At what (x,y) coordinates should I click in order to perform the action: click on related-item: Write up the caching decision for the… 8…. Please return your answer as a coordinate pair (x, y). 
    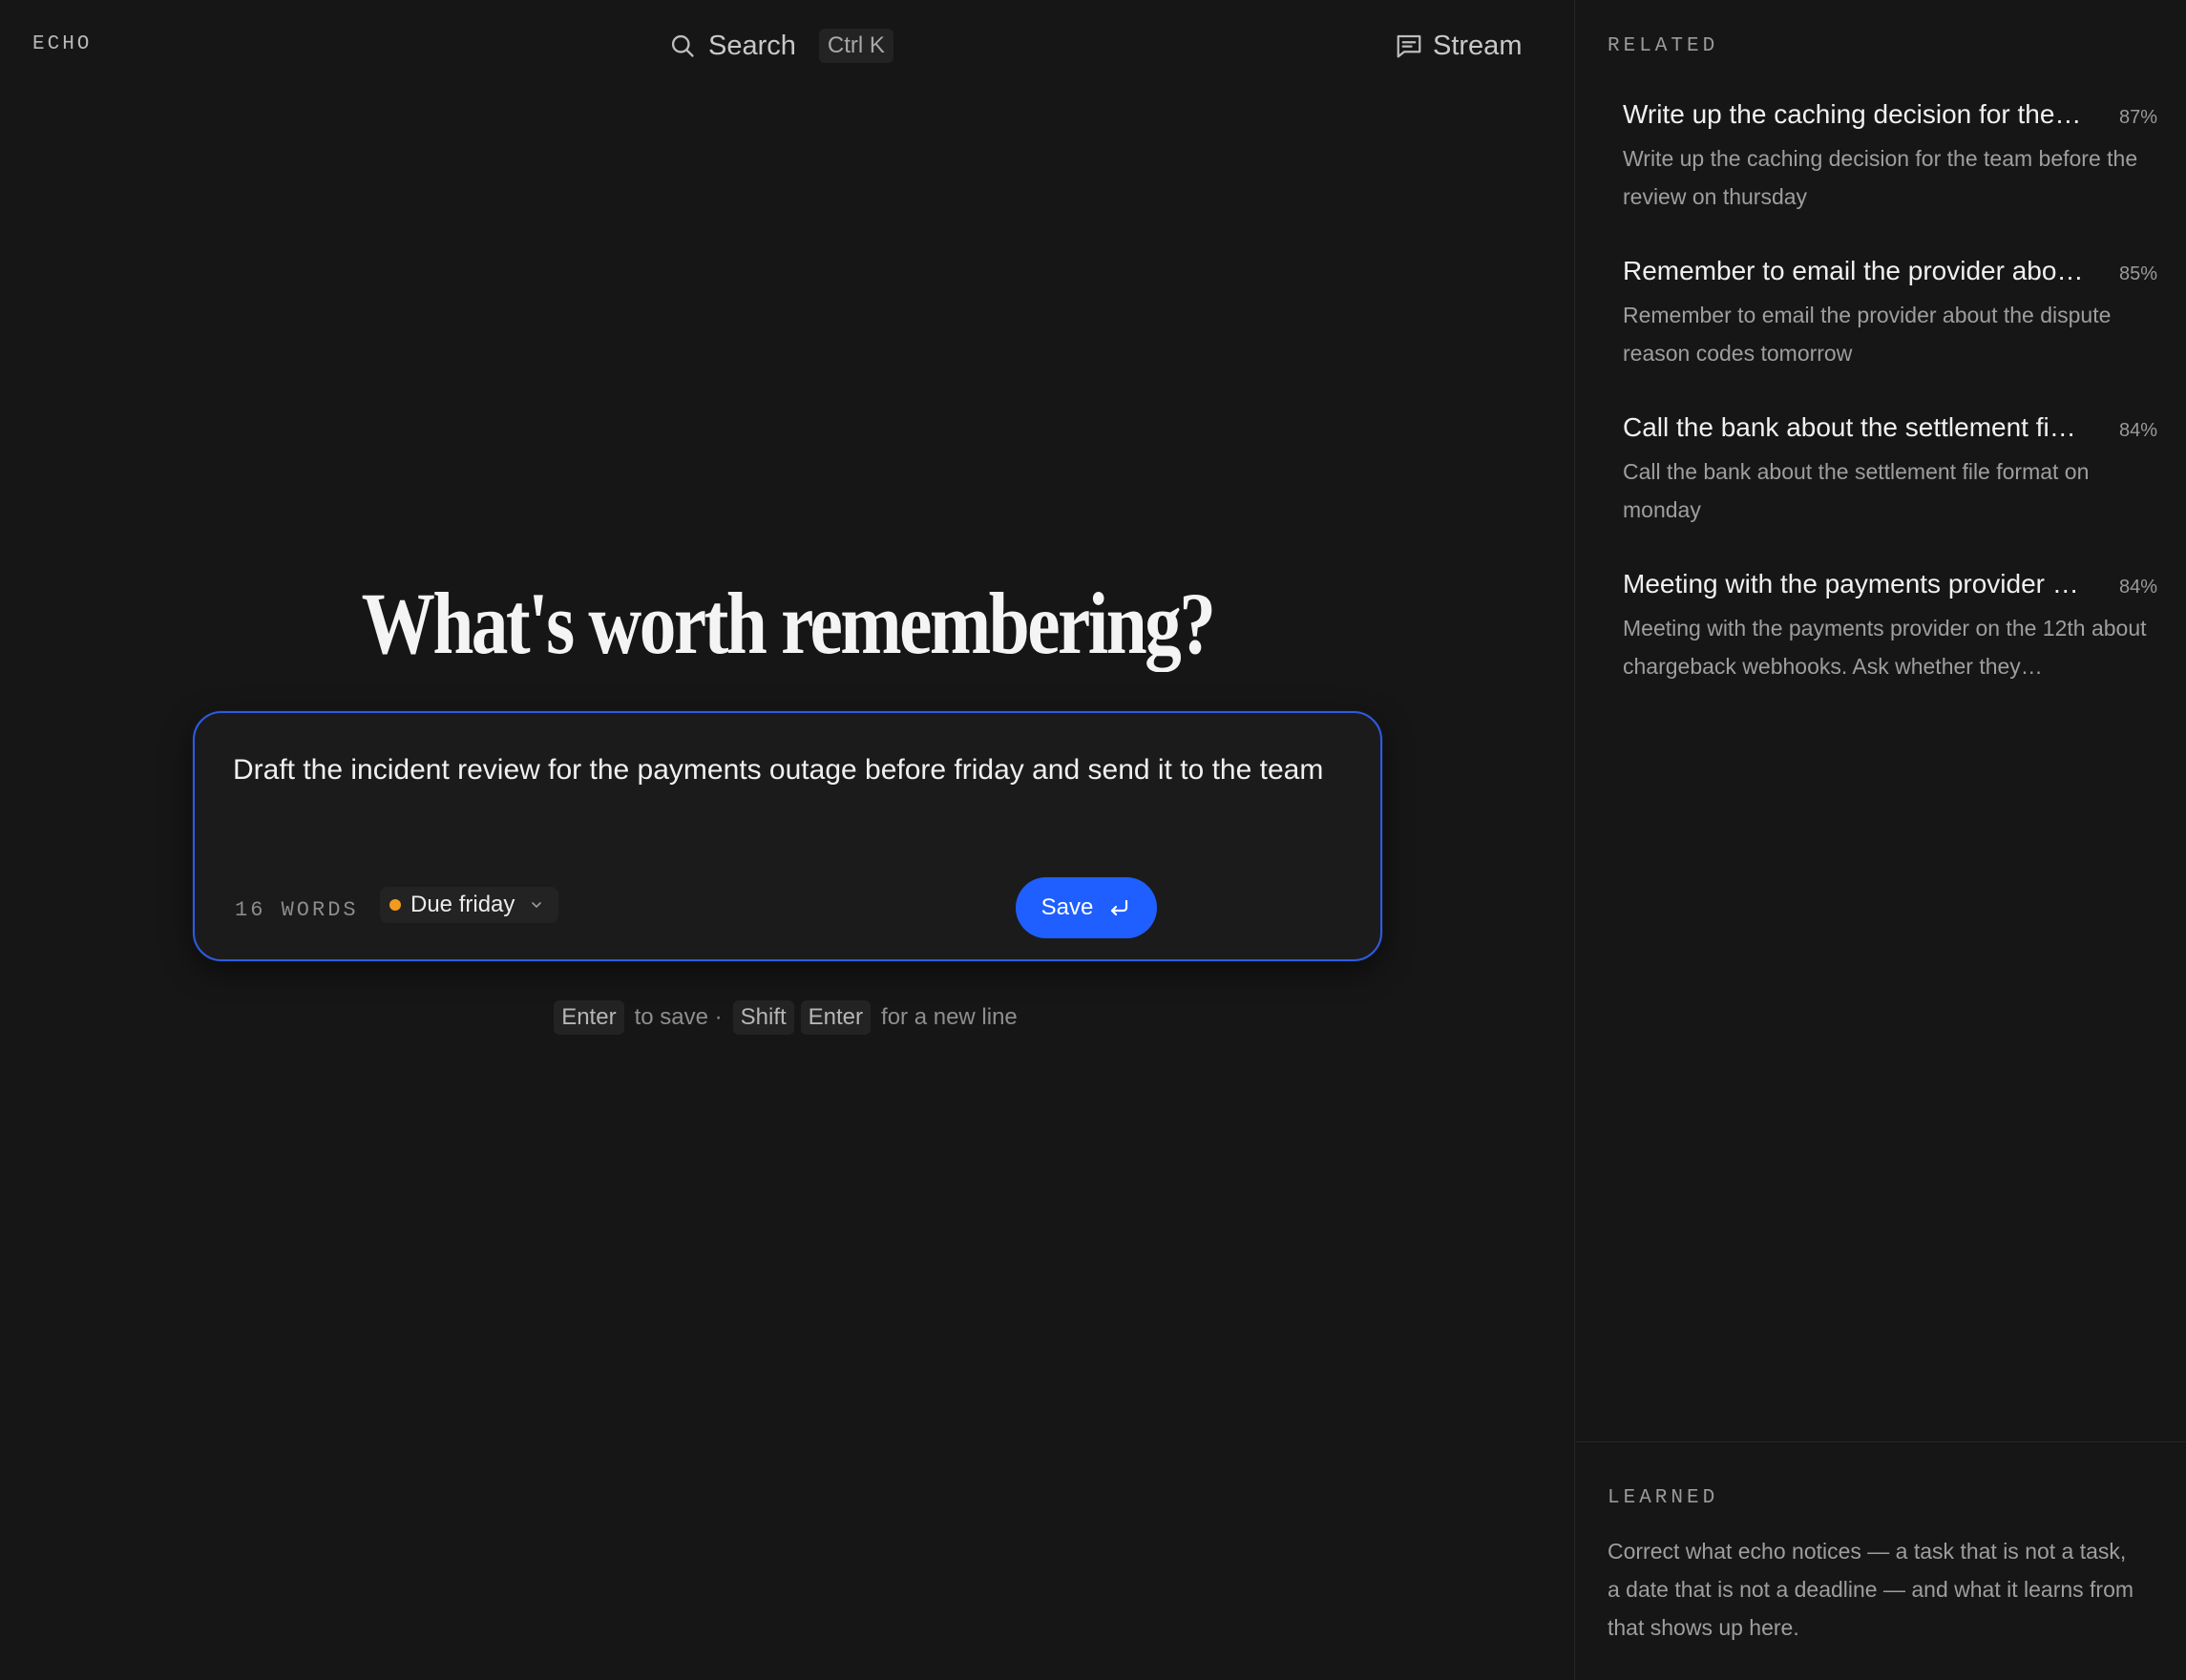
    Looking at the image, I should click on (1890, 178).